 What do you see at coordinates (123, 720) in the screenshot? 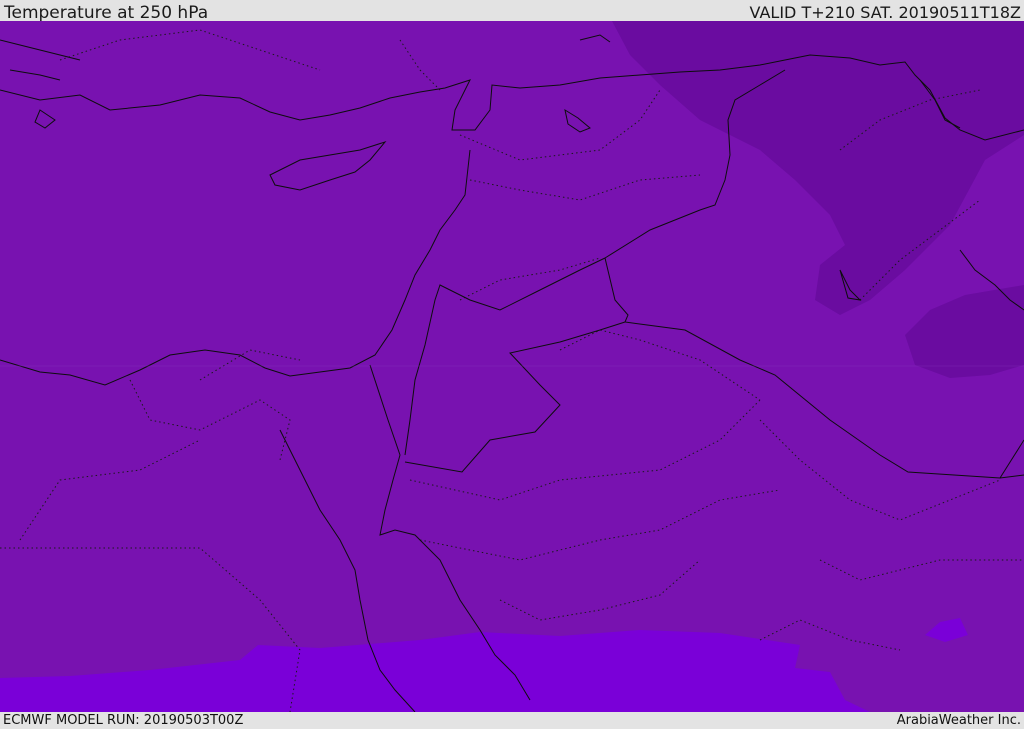
I see `model-run-label: ECMWF MODEL RUN: 20190503T00Z` at bounding box center [123, 720].